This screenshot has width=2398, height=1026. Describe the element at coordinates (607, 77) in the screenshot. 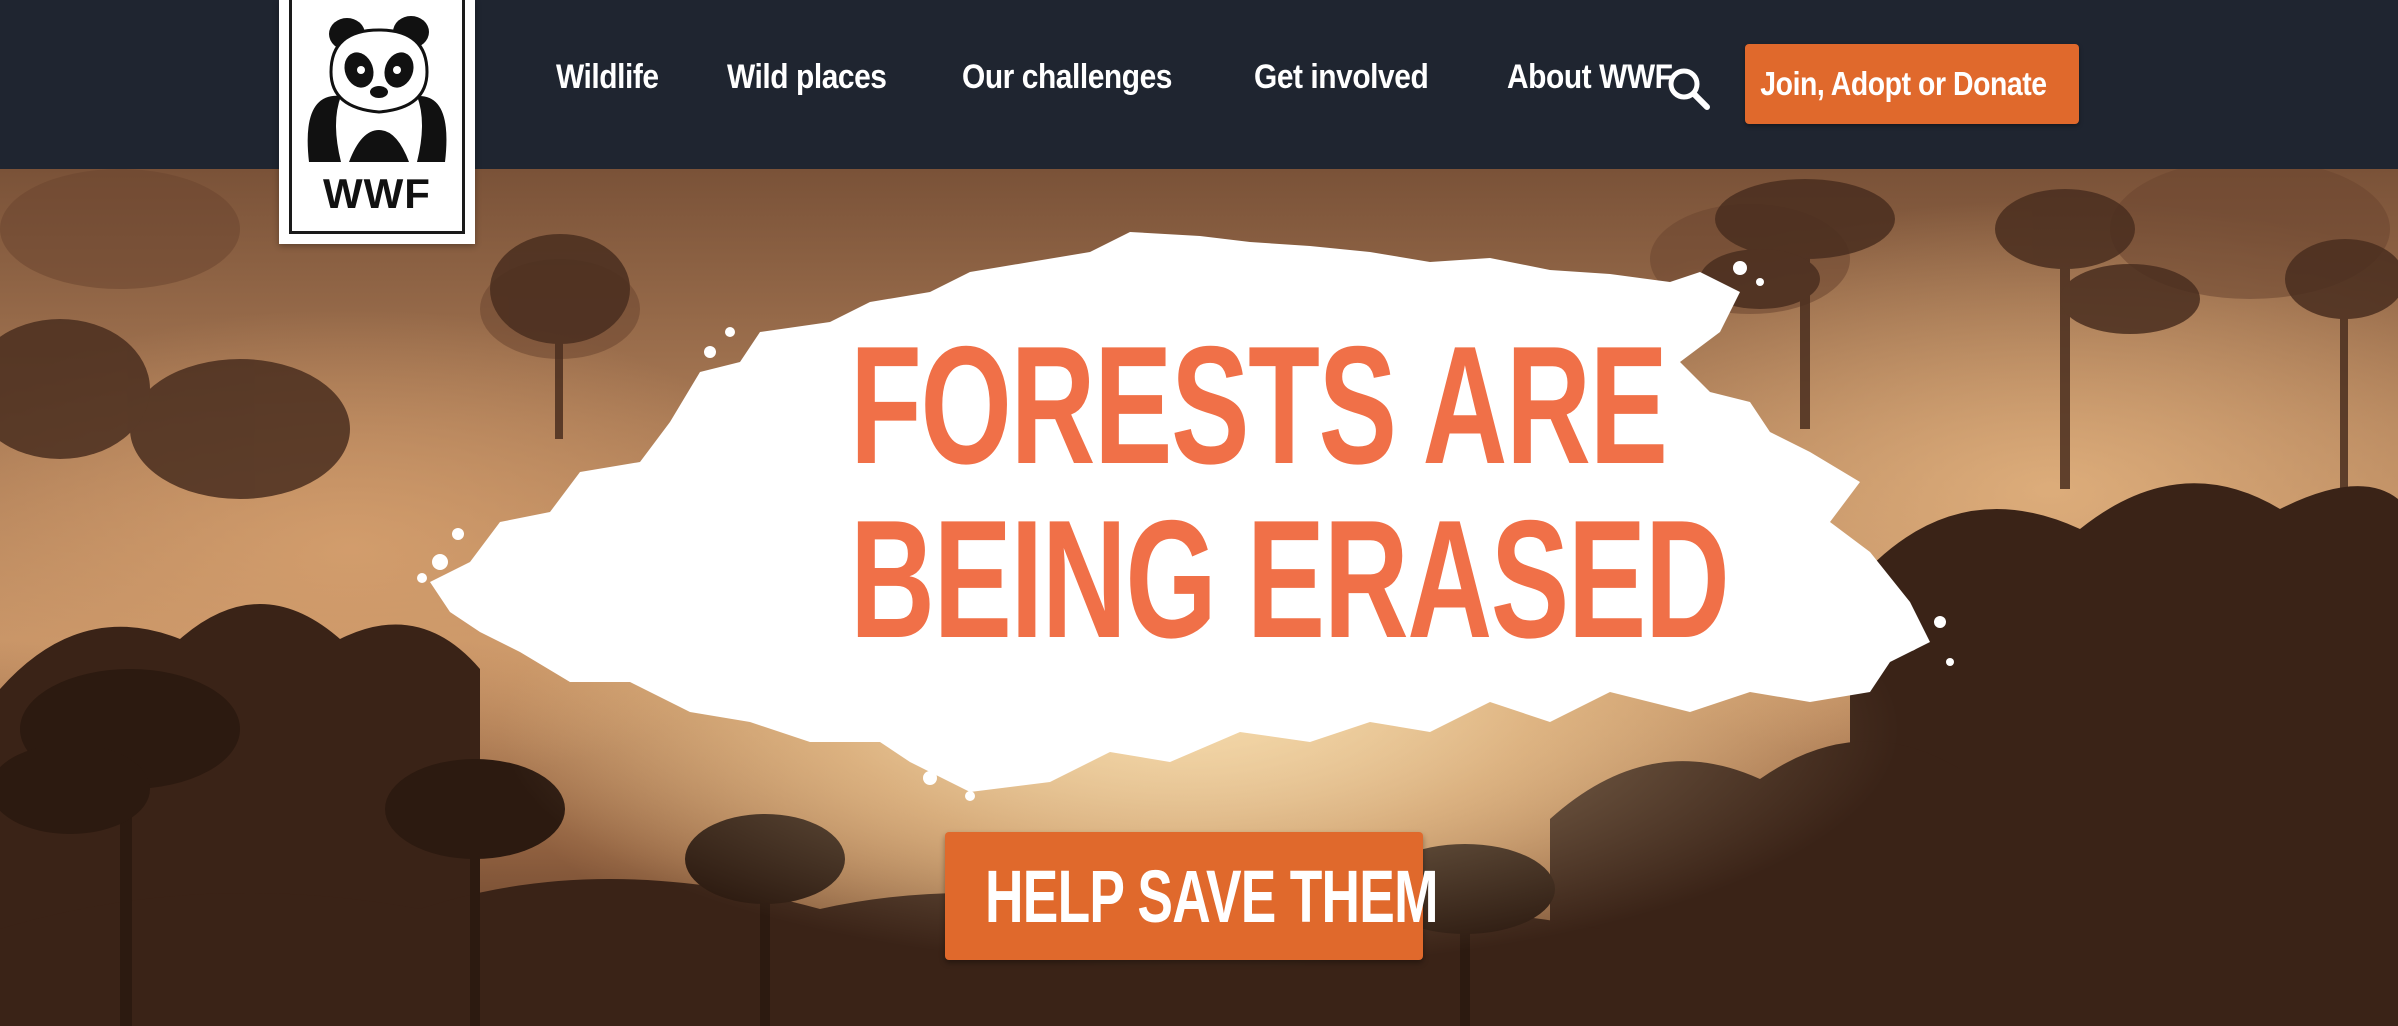

I see `nav-item-wildlife: Wildlife` at that location.